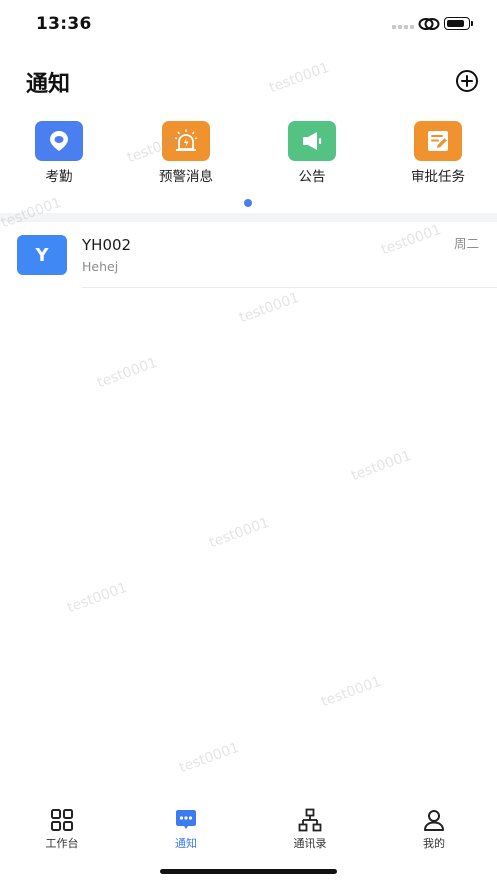 This screenshot has height=883, width=497. Describe the element at coordinates (434, 843) in the screenshot. I see `tab-label: 我的` at that location.